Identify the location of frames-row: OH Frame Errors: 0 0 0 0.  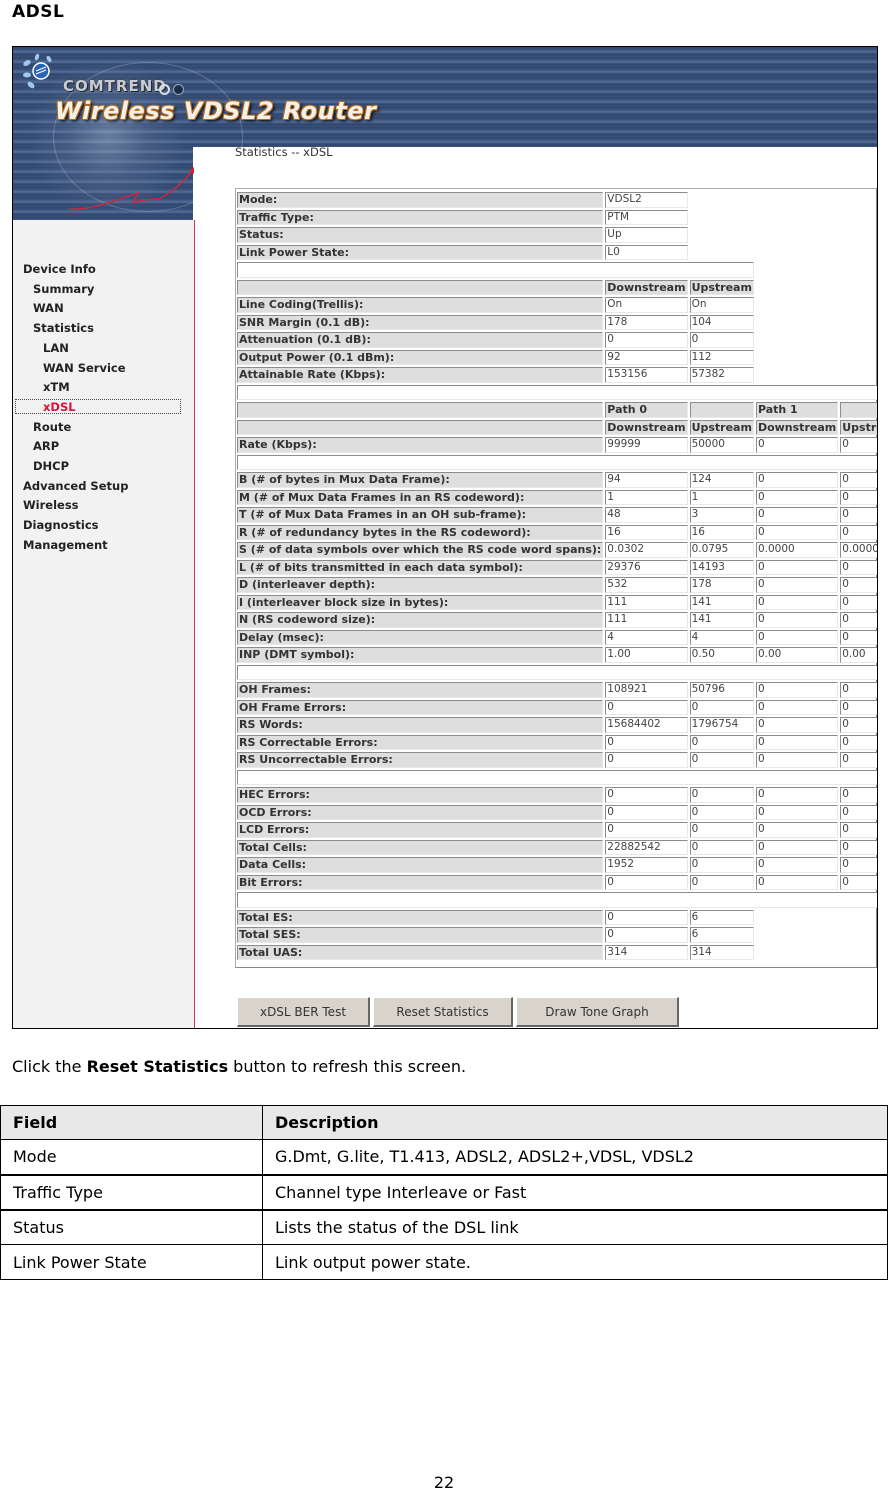
(557, 707).